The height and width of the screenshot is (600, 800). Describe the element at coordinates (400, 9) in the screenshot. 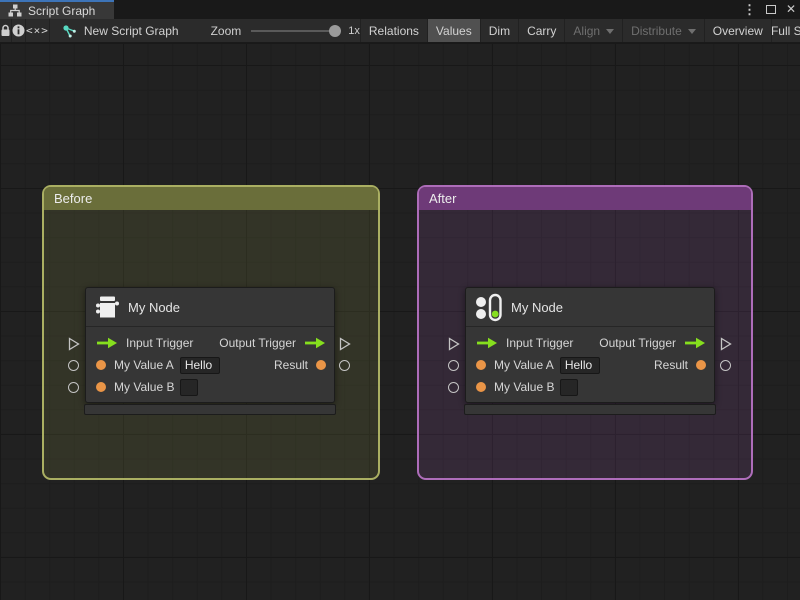

I see `tab-bar: Script Graph ⋮ ✕` at that location.